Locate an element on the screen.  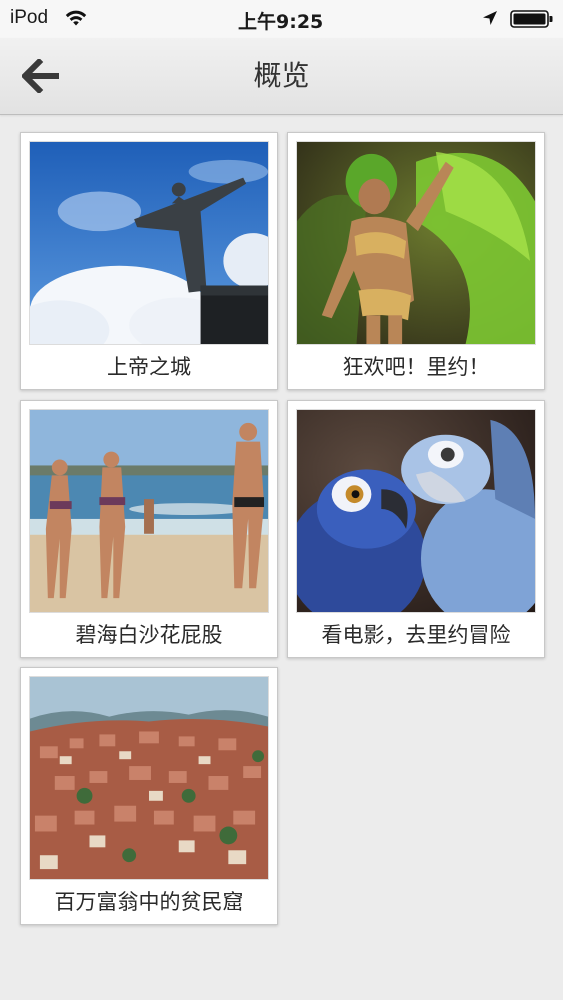
gallery-card: 看电影，去里约冒险 is located at coordinates (416, 529).